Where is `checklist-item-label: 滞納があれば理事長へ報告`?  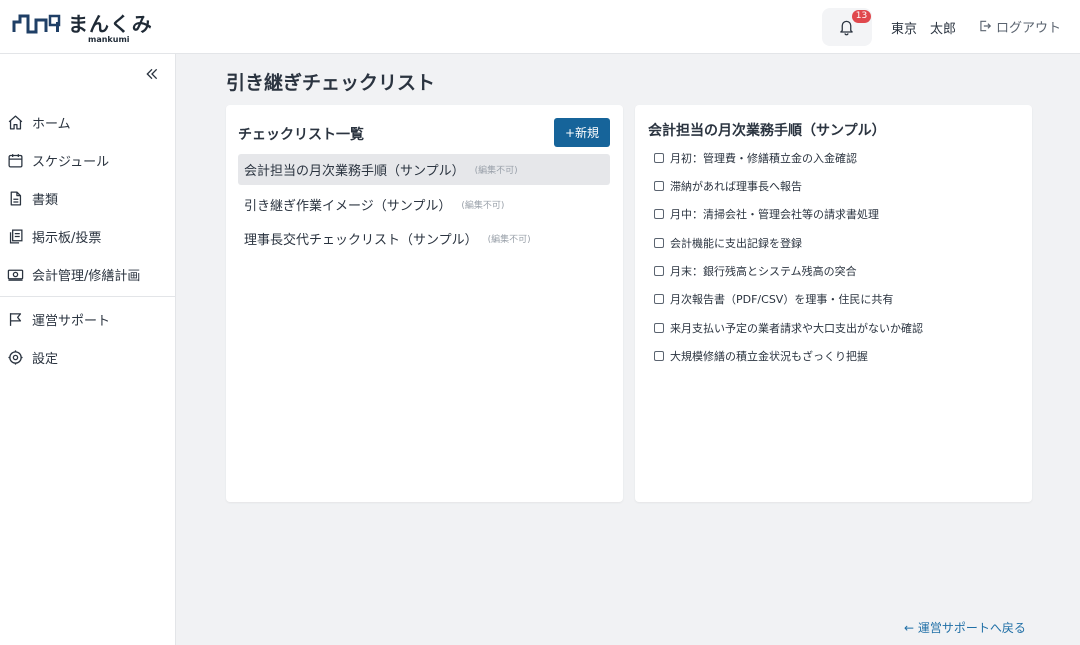 checklist-item-label: 滞納があれば理事長へ報告 is located at coordinates (736, 186).